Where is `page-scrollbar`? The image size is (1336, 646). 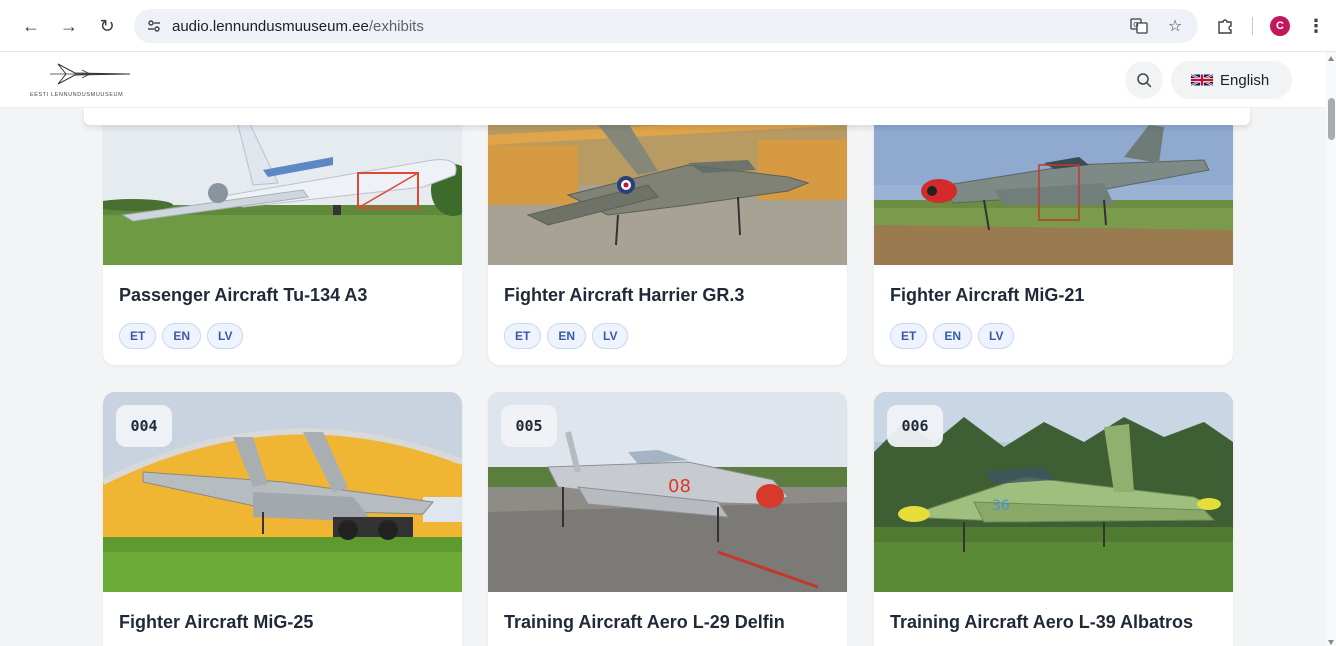 page-scrollbar is located at coordinates (1331, 349).